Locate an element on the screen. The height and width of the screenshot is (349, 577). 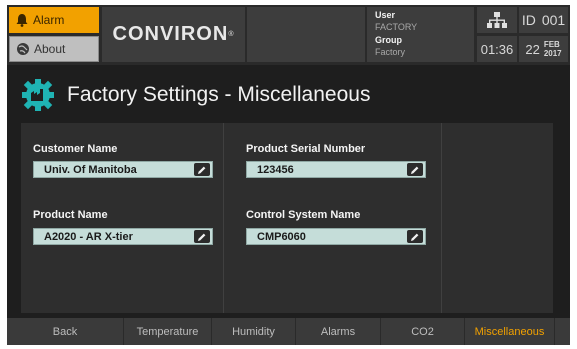
factory-gear-icon is located at coordinates (38, 95).